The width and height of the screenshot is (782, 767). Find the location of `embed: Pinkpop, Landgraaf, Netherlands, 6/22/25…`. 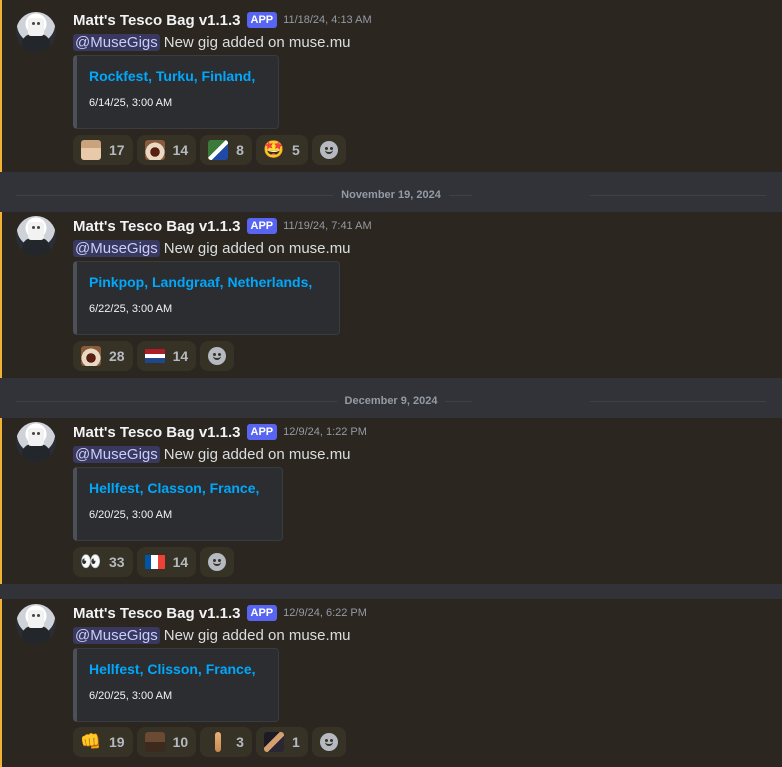

embed: Pinkpop, Landgraaf, Netherlands, 6/22/25… is located at coordinates (206, 298).